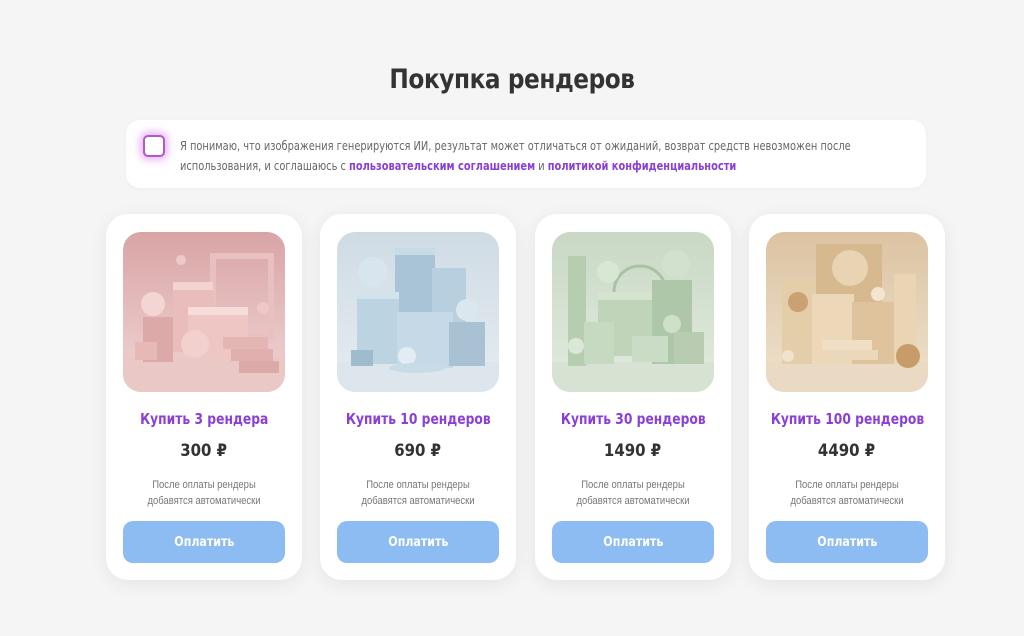 This screenshot has width=1024, height=636. I want to click on page-title: Покупка рендеров, so click(512, 79).